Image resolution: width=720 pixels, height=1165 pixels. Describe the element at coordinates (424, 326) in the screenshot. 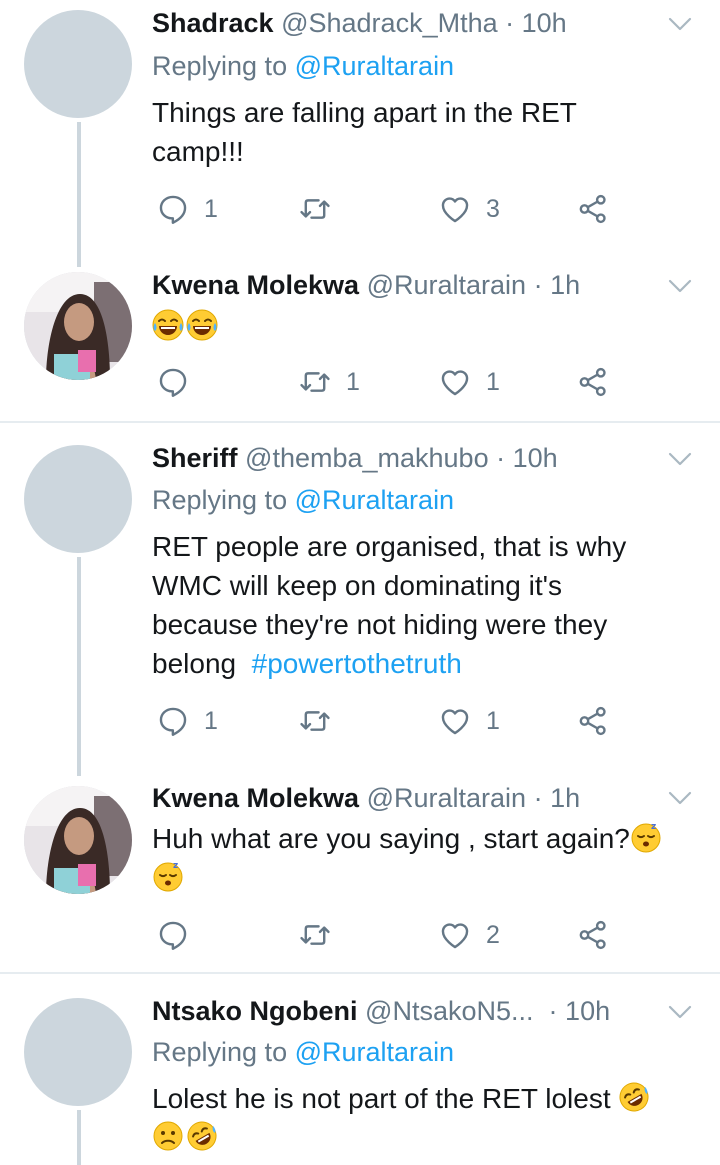

I see `tweet-text` at that location.